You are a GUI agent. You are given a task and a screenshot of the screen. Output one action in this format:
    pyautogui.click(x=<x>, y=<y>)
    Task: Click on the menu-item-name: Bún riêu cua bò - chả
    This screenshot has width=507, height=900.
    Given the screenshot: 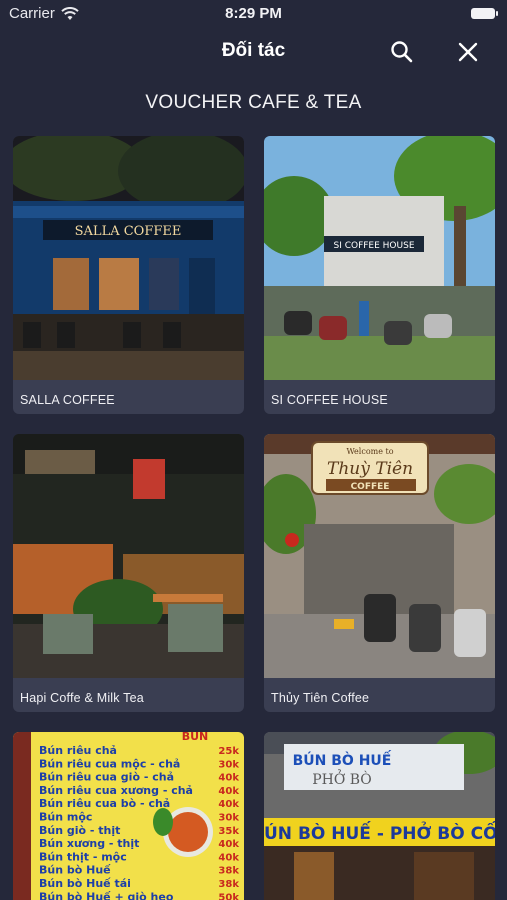 What is the action you would take?
    pyautogui.click(x=104, y=803)
    